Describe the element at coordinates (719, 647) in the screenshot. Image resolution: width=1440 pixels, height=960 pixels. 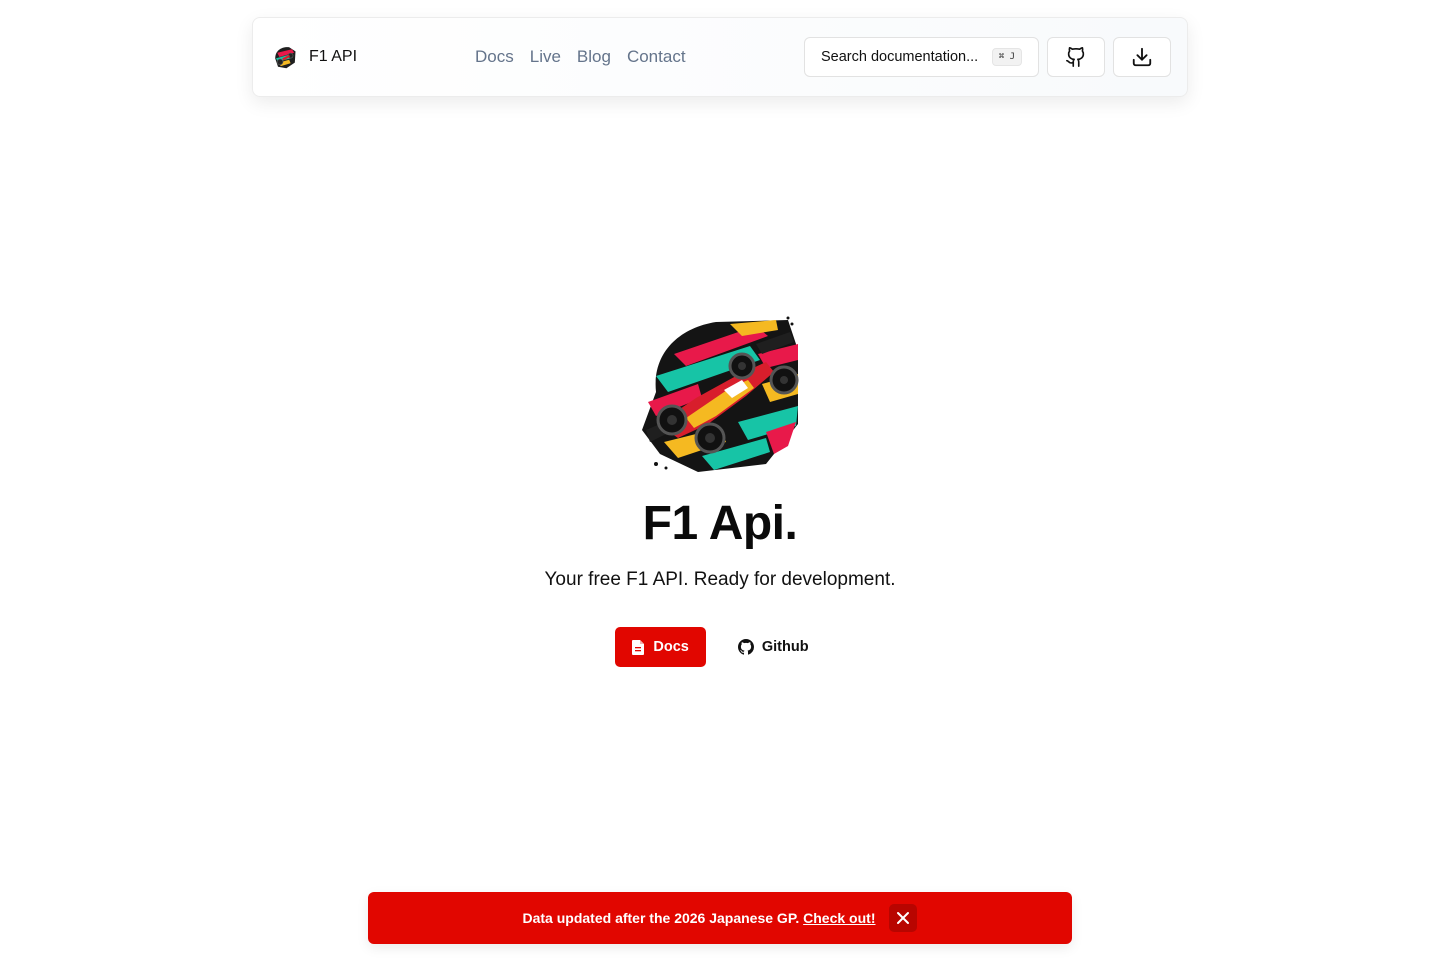
I see `hero-actions: Docs Github` at that location.